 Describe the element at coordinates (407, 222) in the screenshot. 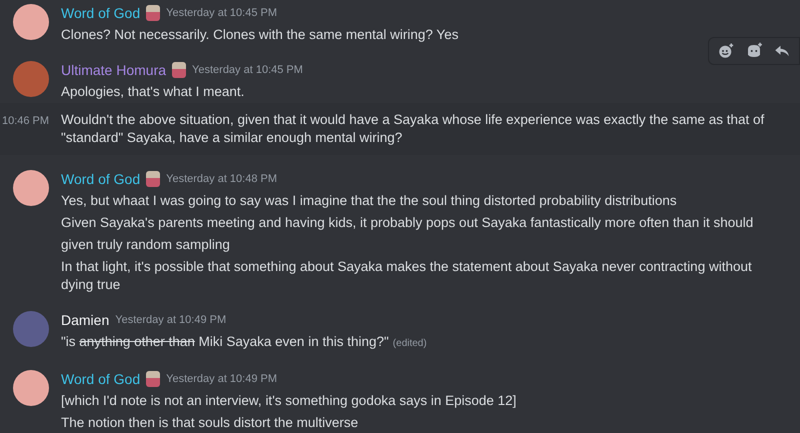

I see `message-text: Given Sayaka's parents meeting and having kids, it probably pops out Sayaka fantastically more often than it should` at that location.